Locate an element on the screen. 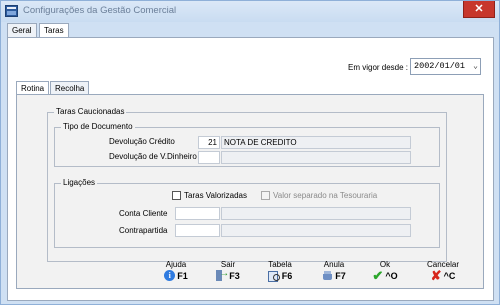  close-button: ✕ is located at coordinates (479, 9).